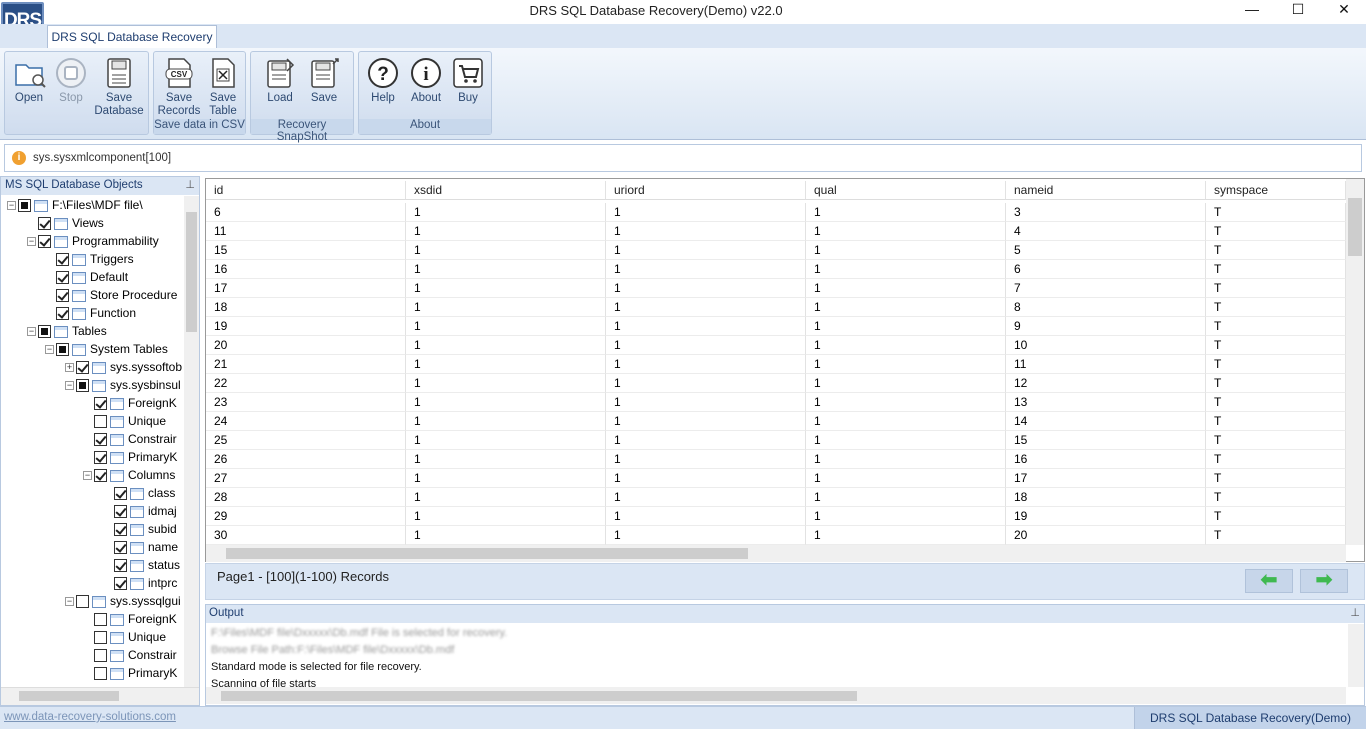 This screenshot has width=1366, height=729. I want to click on save-table-button: Save Table, so click(223, 88).